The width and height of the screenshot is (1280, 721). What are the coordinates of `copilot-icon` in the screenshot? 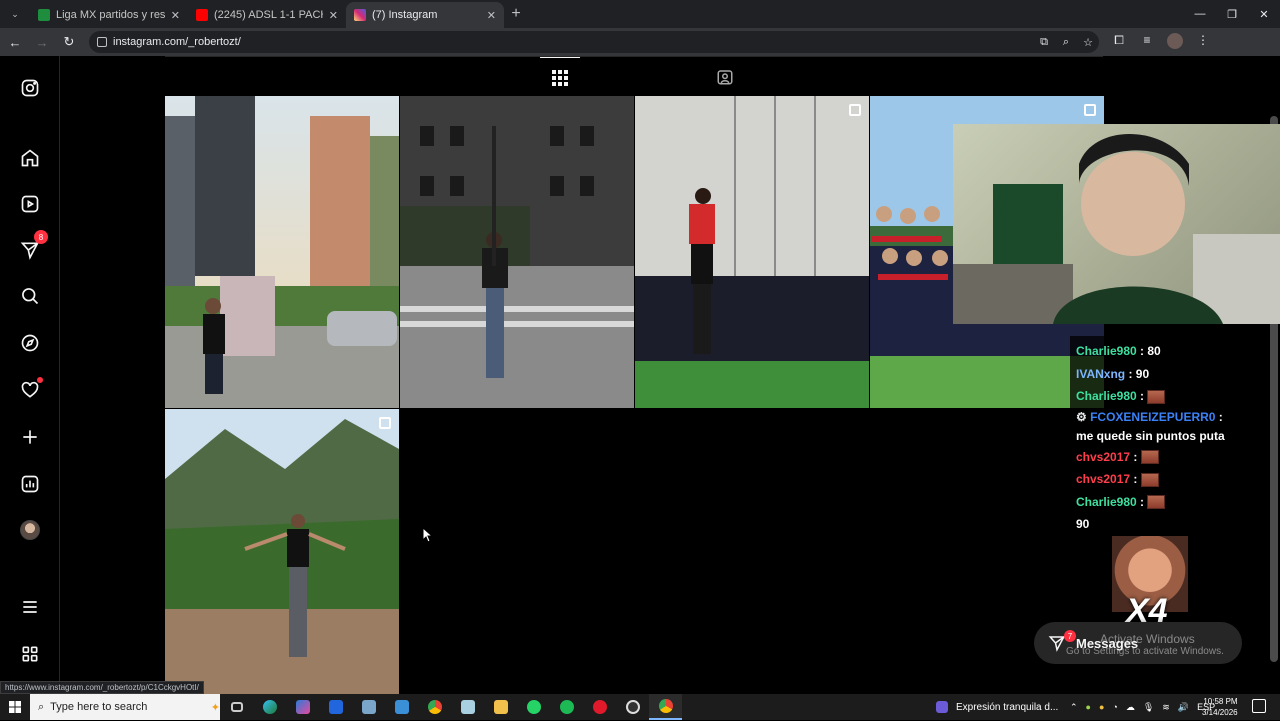 It's located at (302, 707).